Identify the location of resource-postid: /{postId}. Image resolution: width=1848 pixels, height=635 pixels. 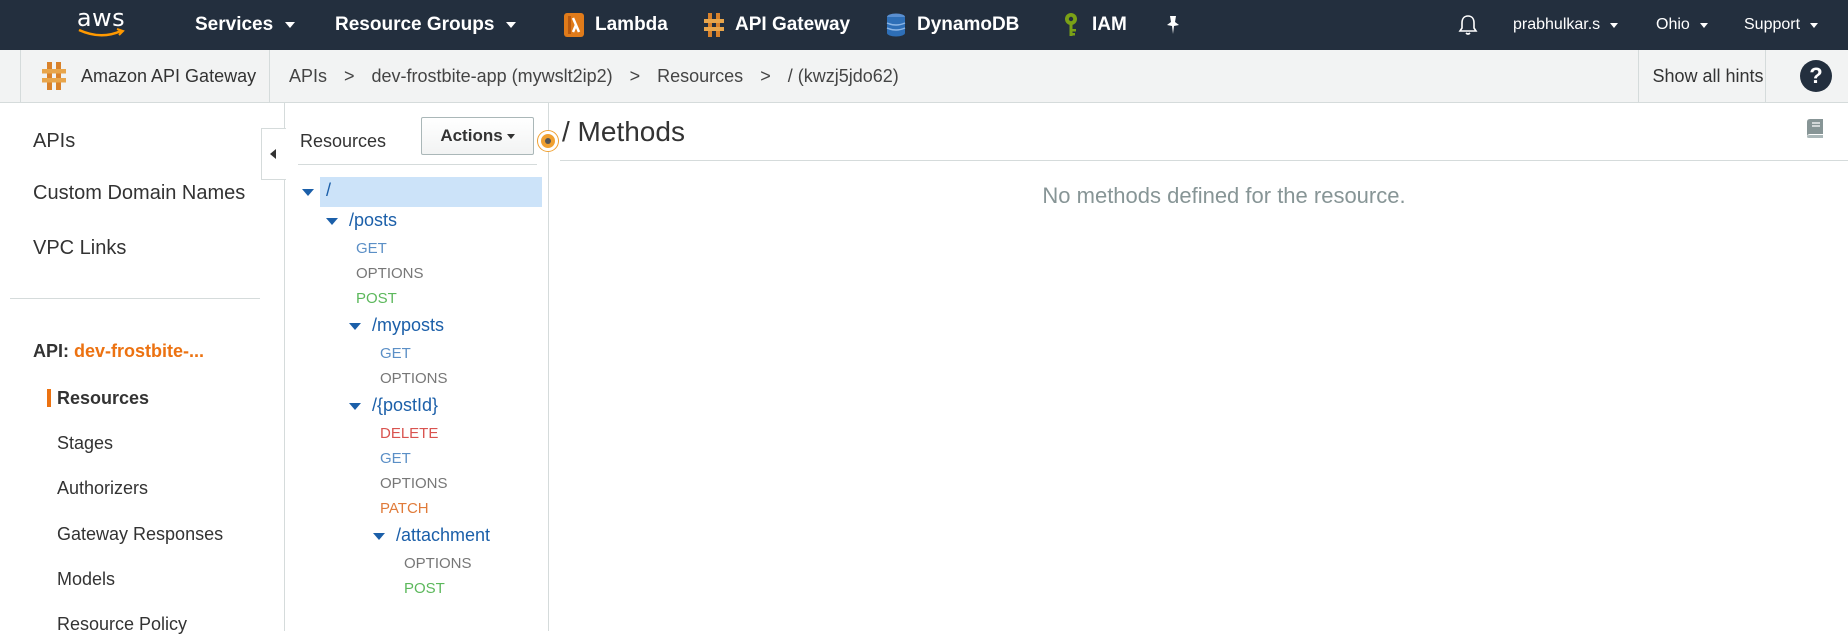
(405, 405).